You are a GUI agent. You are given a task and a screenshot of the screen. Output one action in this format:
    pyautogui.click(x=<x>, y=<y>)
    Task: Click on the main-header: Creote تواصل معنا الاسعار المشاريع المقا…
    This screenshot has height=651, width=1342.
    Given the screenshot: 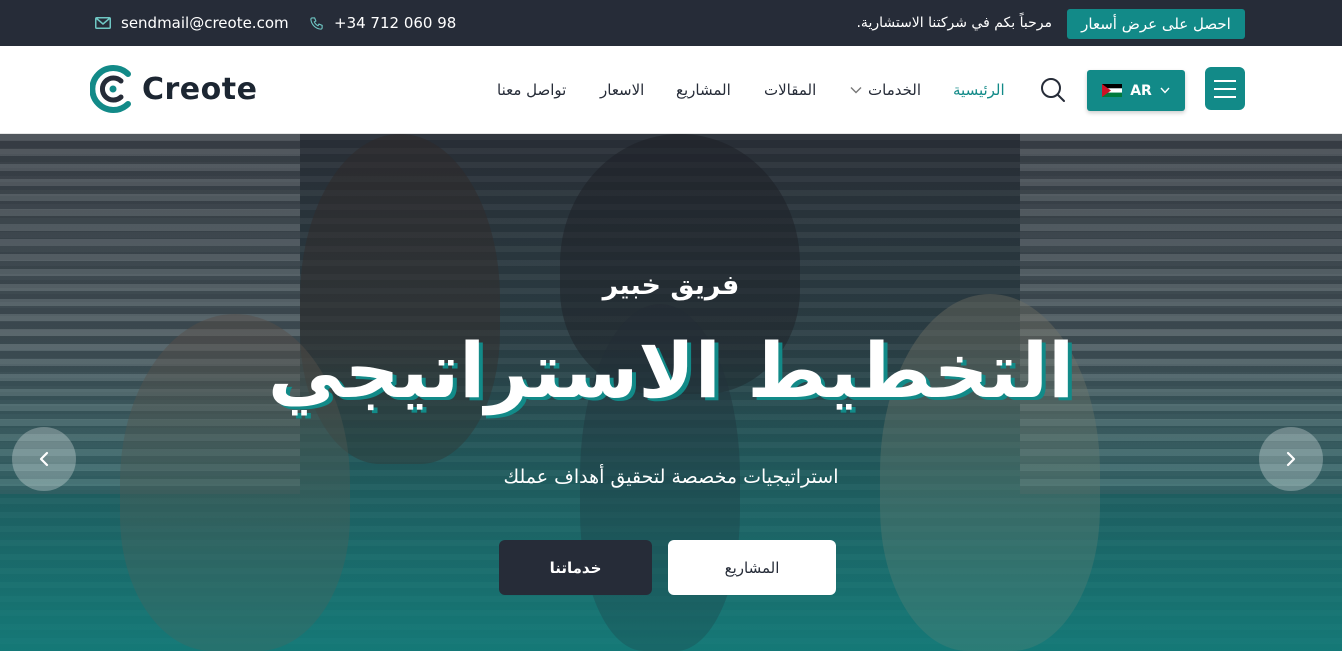 What is the action you would take?
    pyautogui.click(x=671, y=90)
    